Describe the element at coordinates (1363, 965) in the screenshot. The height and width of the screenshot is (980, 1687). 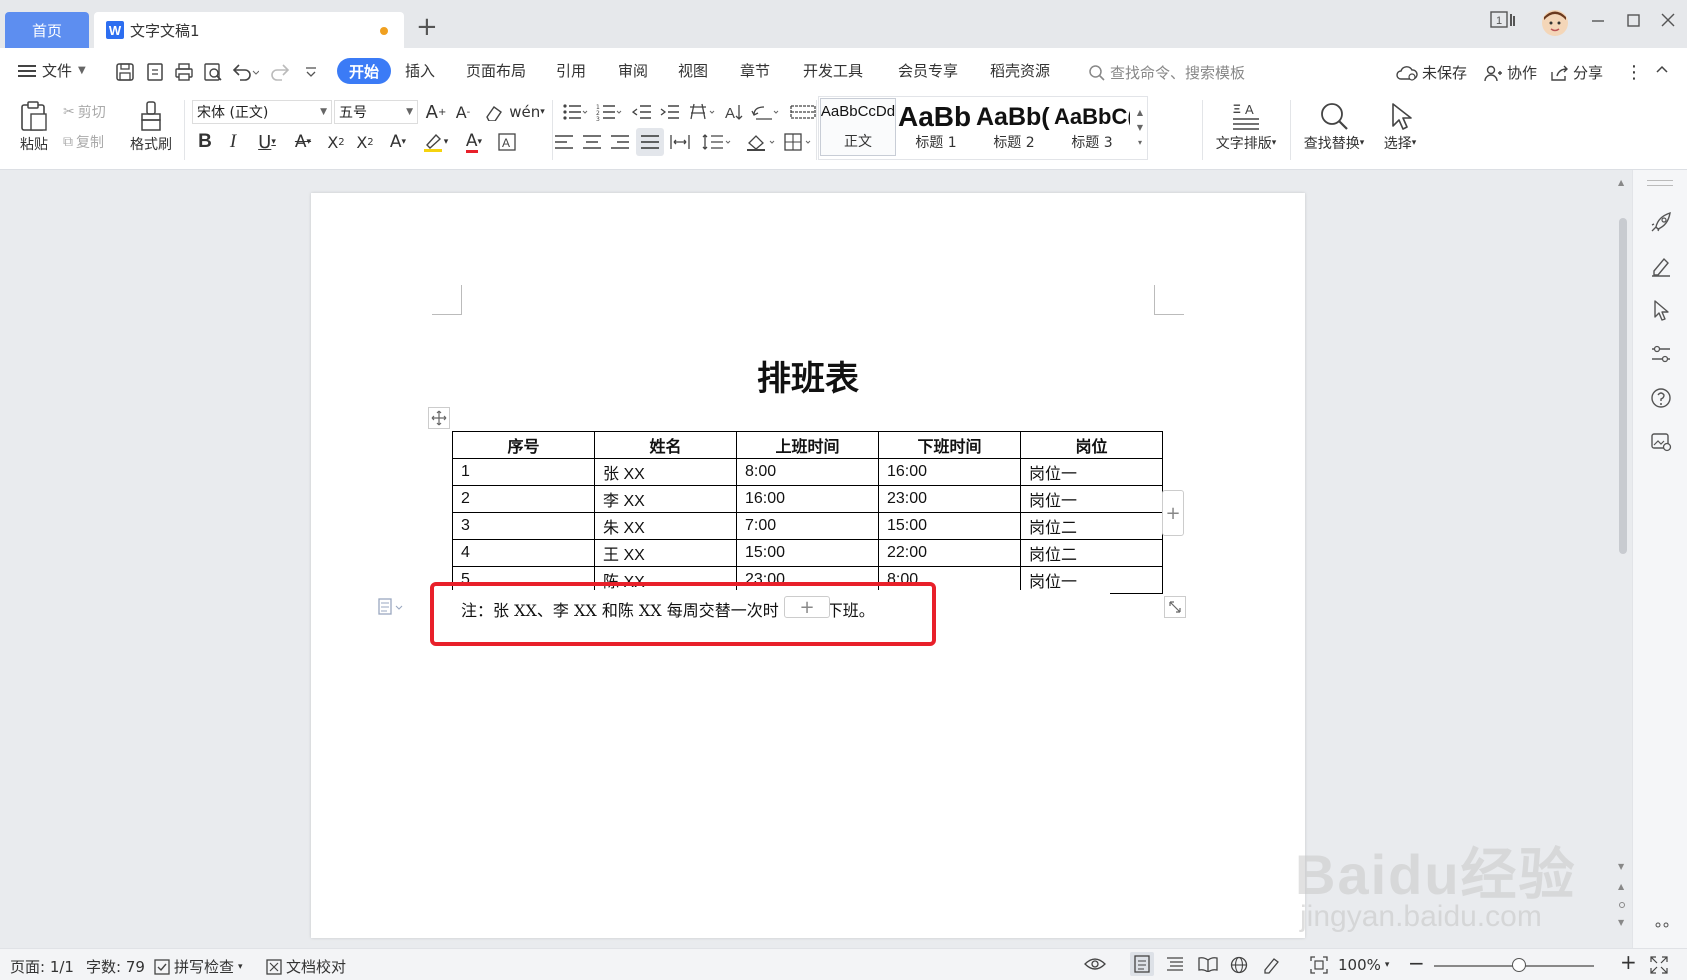
I see `zoom-select: 100% ▾` at that location.